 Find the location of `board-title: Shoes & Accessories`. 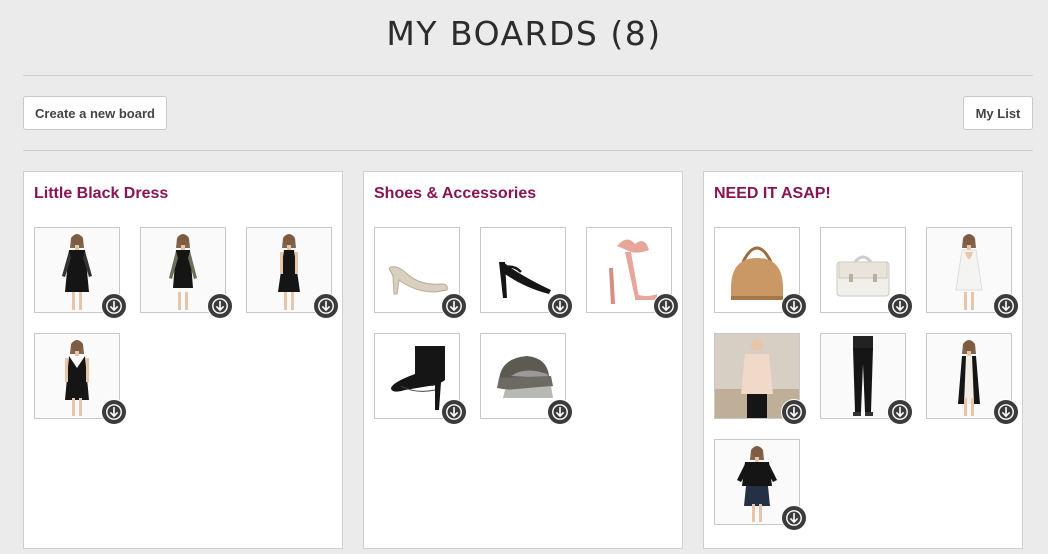

board-title: Shoes & Accessories is located at coordinates (455, 194).